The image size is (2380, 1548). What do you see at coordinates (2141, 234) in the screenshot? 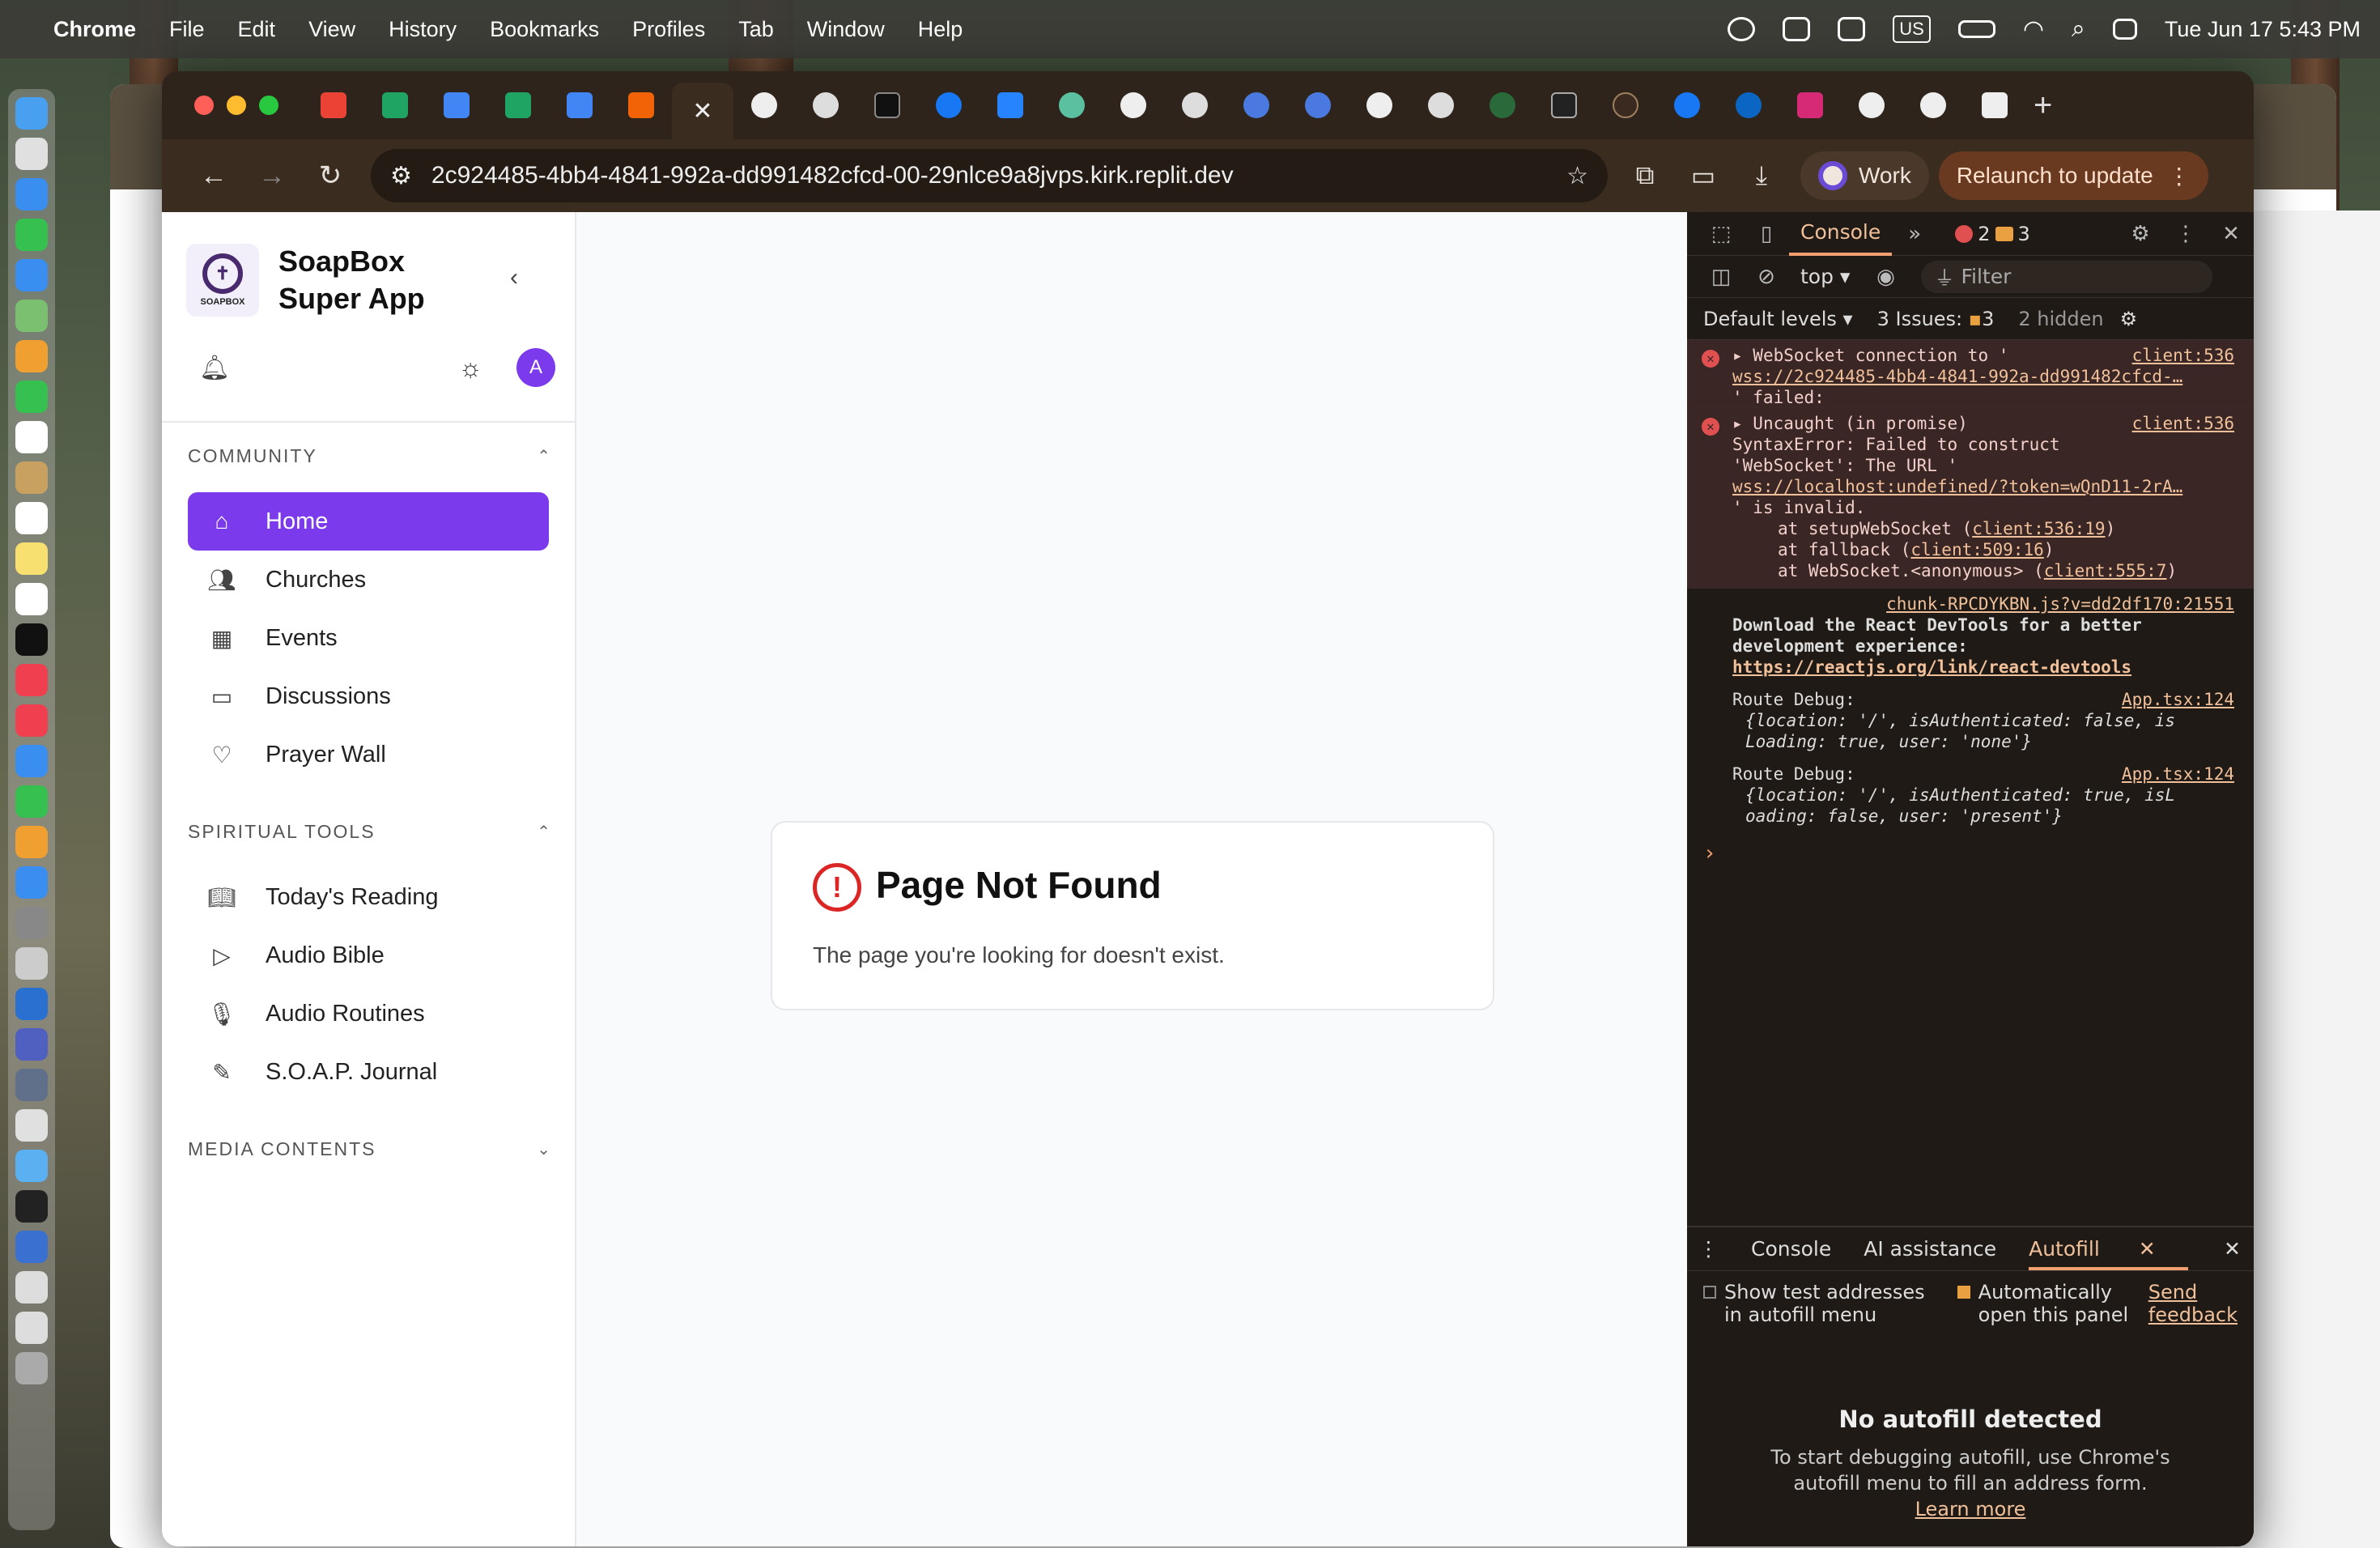
I see `settings-gear-icon: ⚙` at bounding box center [2141, 234].